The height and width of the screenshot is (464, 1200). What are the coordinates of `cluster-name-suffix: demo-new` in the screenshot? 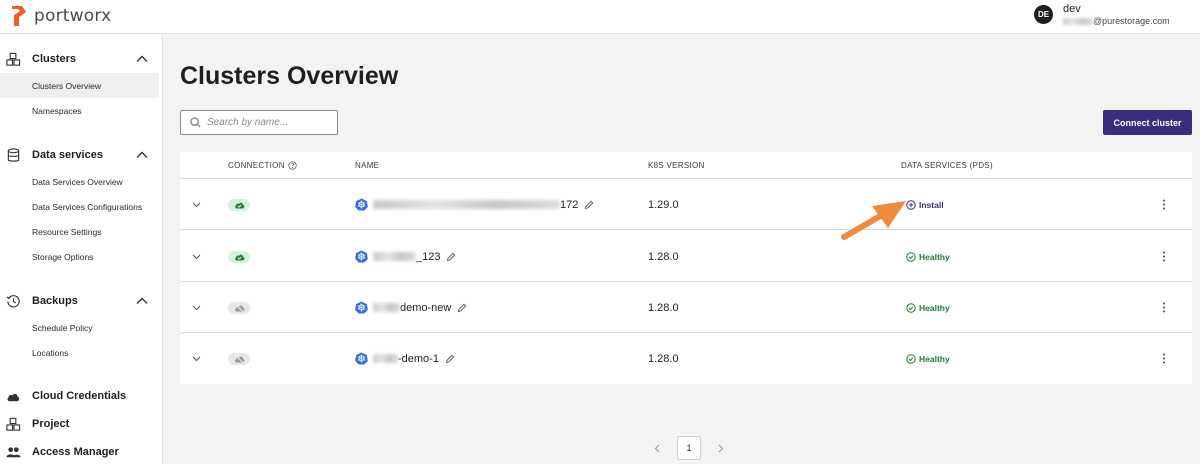 It's located at (426, 307).